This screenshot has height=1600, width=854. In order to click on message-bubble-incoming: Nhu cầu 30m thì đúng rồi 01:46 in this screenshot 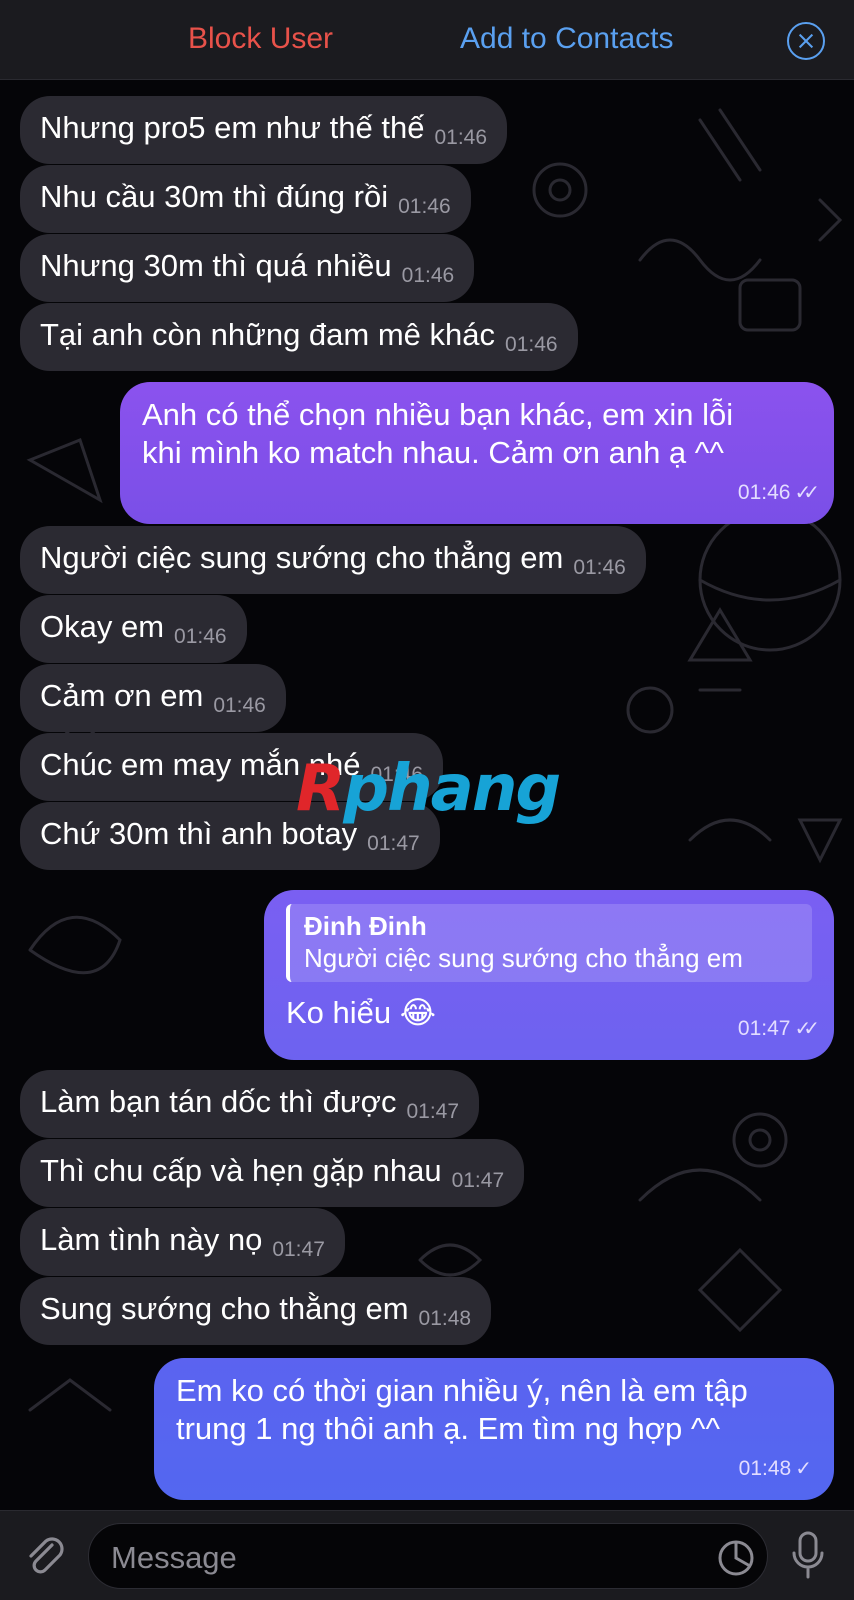, I will do `click(245, 199)`.